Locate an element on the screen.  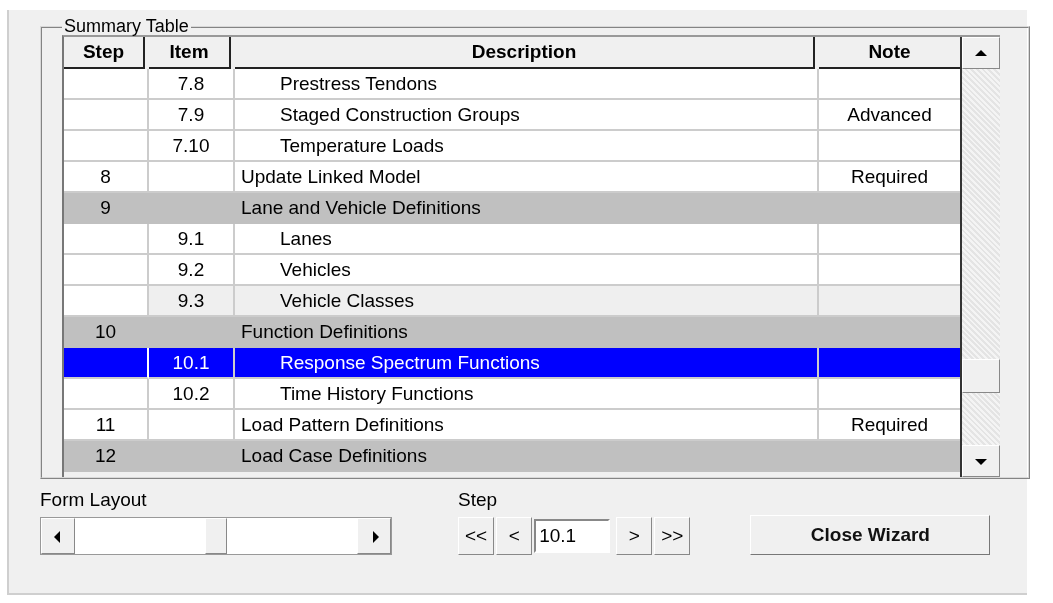
table-cell: Update Linked Model is located at coordinates (331, 176).